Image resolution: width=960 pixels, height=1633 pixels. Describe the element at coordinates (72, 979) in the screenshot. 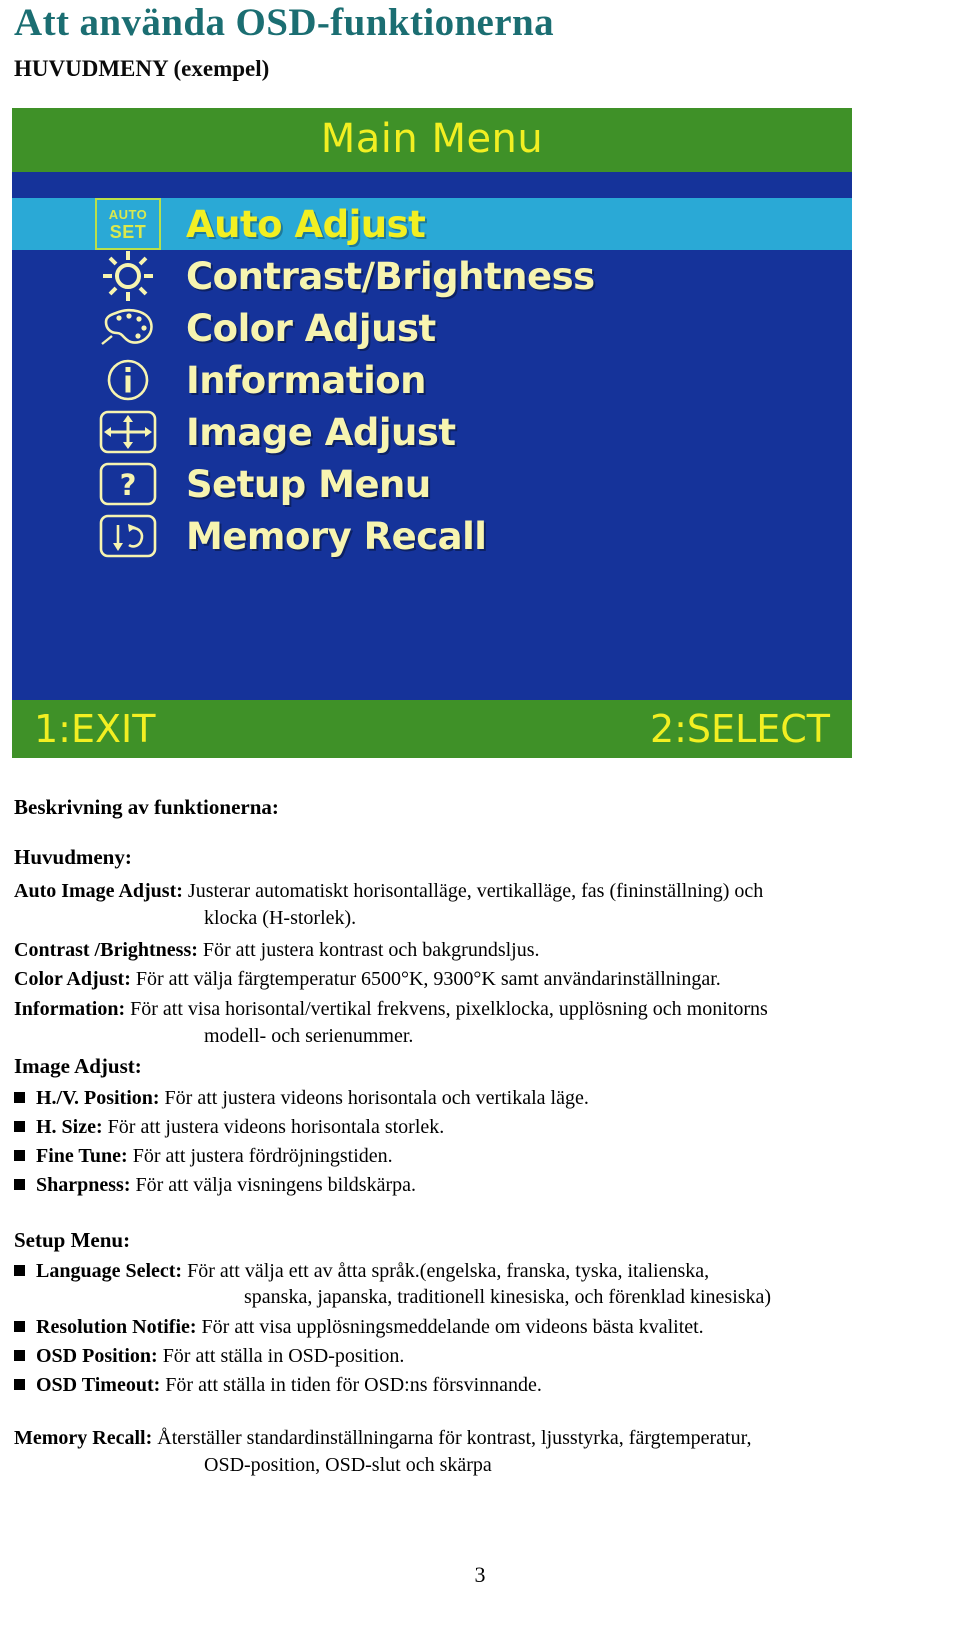

I see `color-adjust-term: Color Adjust:` at that location.